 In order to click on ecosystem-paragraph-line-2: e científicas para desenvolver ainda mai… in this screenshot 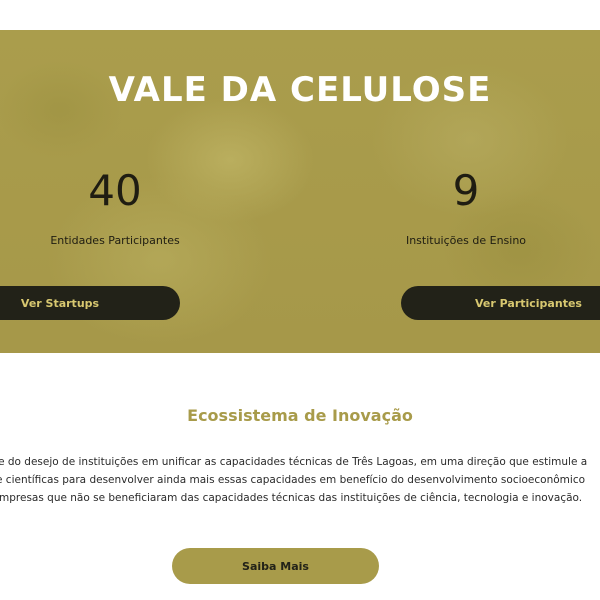, I will do `click(293, 480)`.